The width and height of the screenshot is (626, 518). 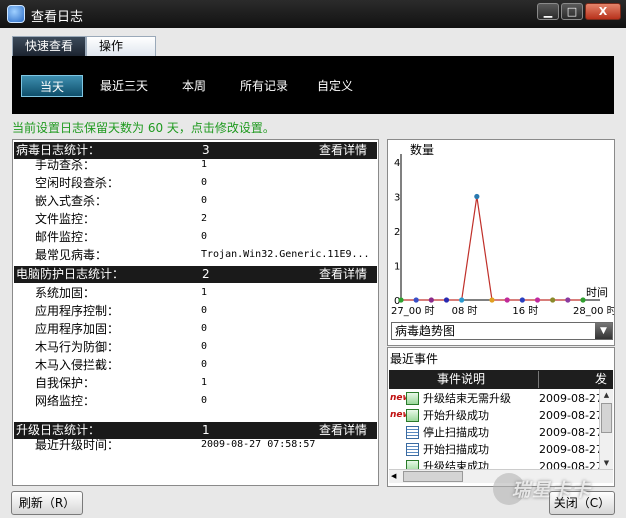 What do you see at coordinates (502, 331) in the screenshot?
I see `chart-type-select: 病毒趋势图 ▼` at bounding box center [502, 331].